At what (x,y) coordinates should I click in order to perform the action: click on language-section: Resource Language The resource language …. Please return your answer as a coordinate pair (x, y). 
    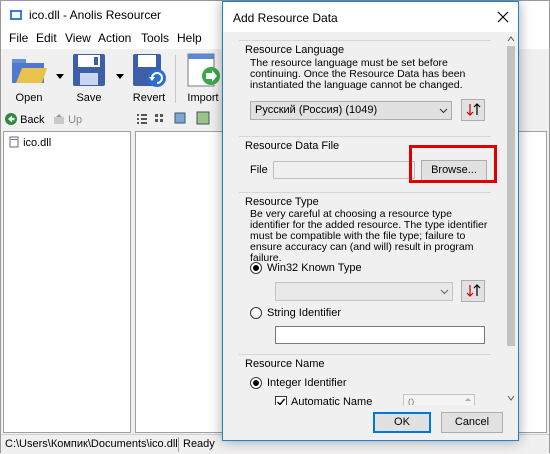
    Looking at the image, I should click on (365, 90).